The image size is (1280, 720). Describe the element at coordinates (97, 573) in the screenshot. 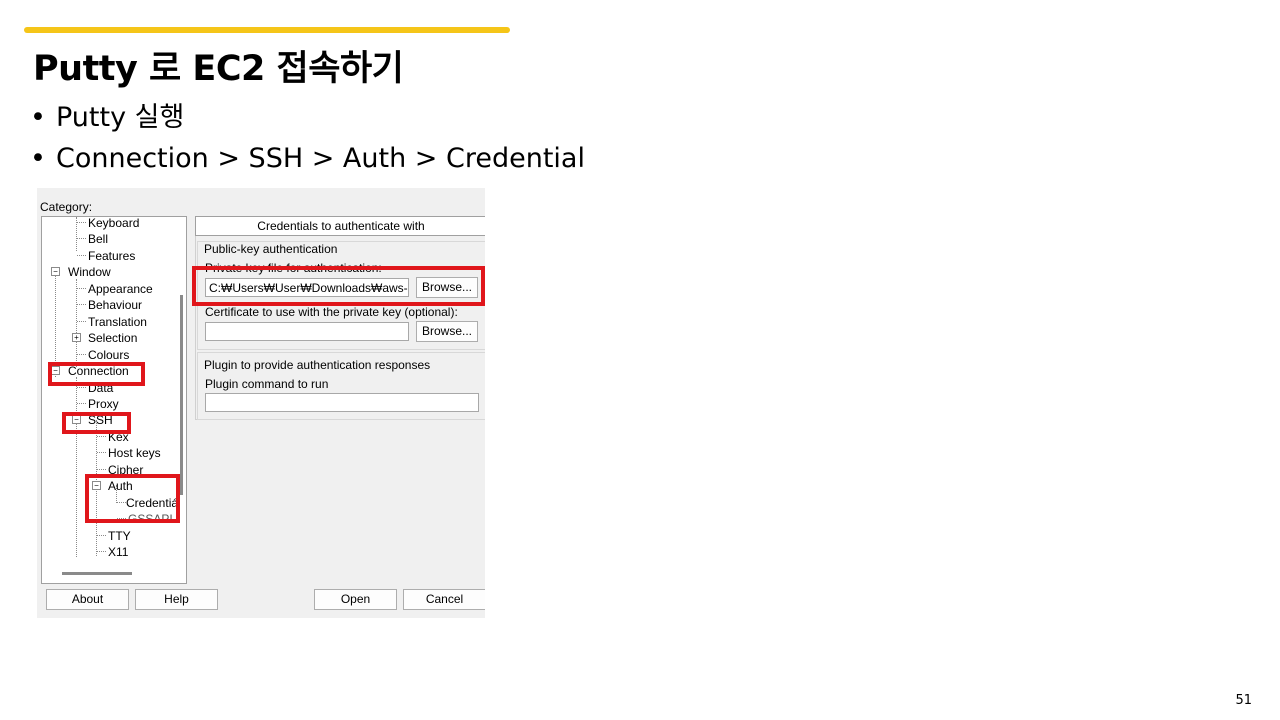

I see `tree-horizontal-scrollbar` at that location.